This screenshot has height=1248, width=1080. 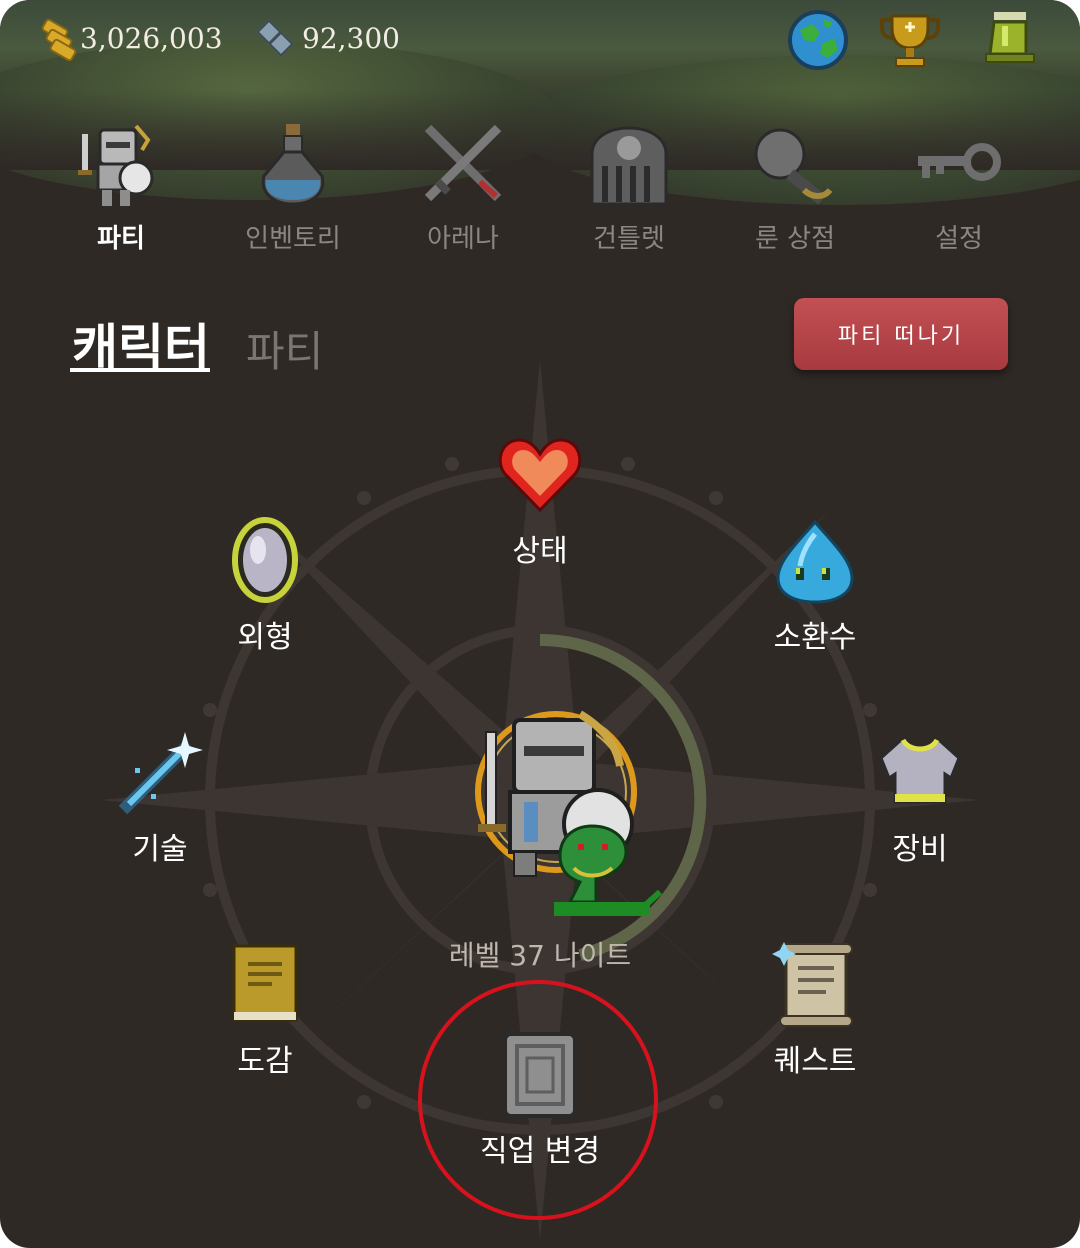 What do you see at coordinates (920, 773) in the screenshot?
I see `armor-icon` at bounding box center [920, 773].